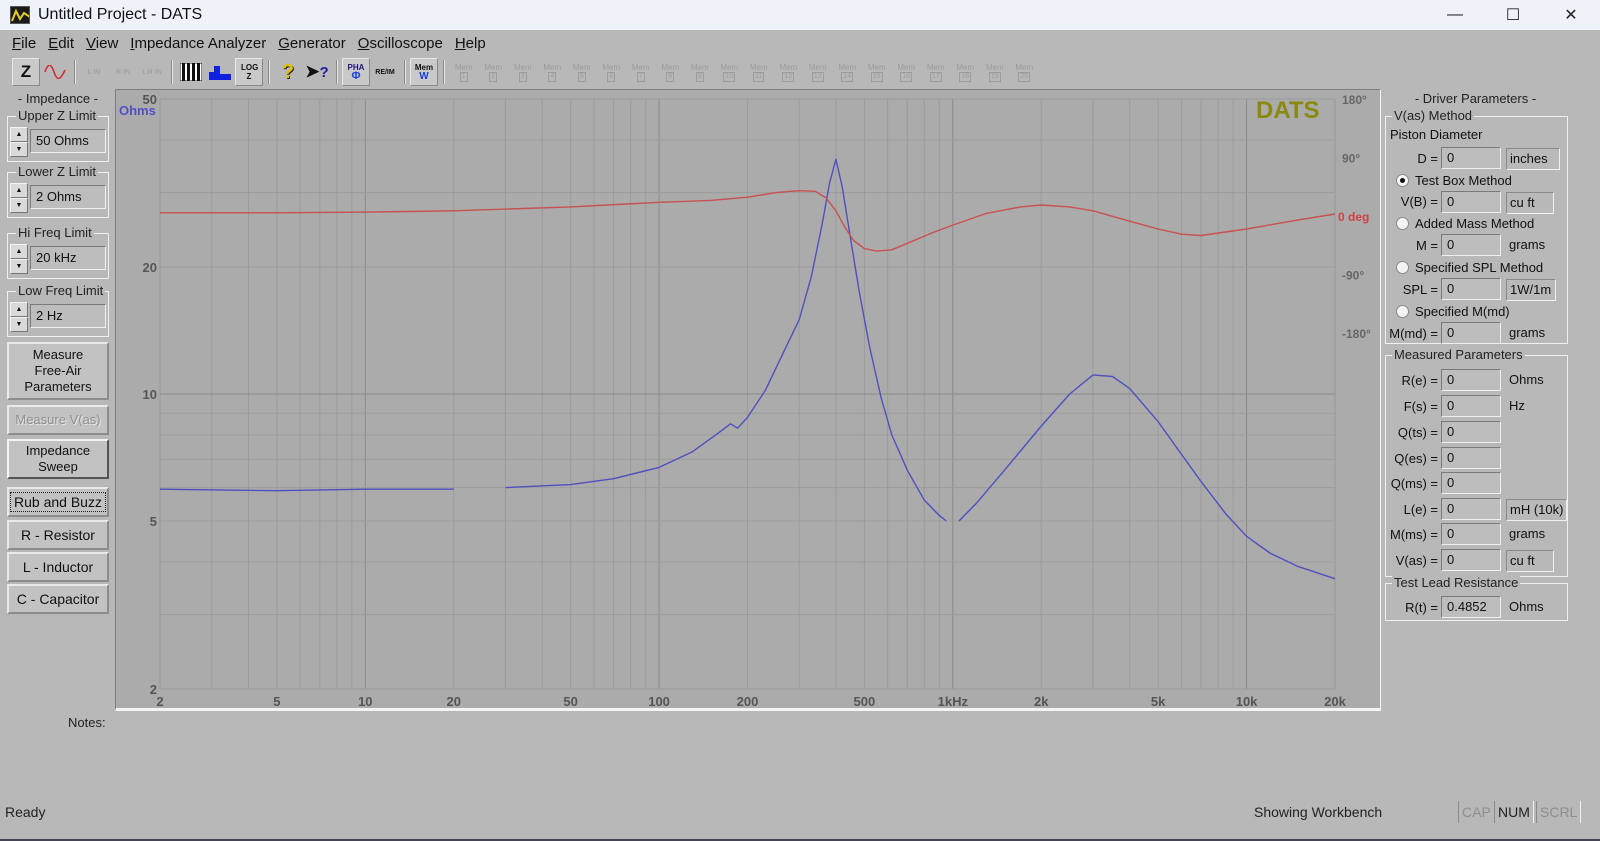 This screenshot has width=1600, height=841. Describe the element at coordinates (1471, 607) in the screenshot. I see `rt-input: 0.4852` at that location.